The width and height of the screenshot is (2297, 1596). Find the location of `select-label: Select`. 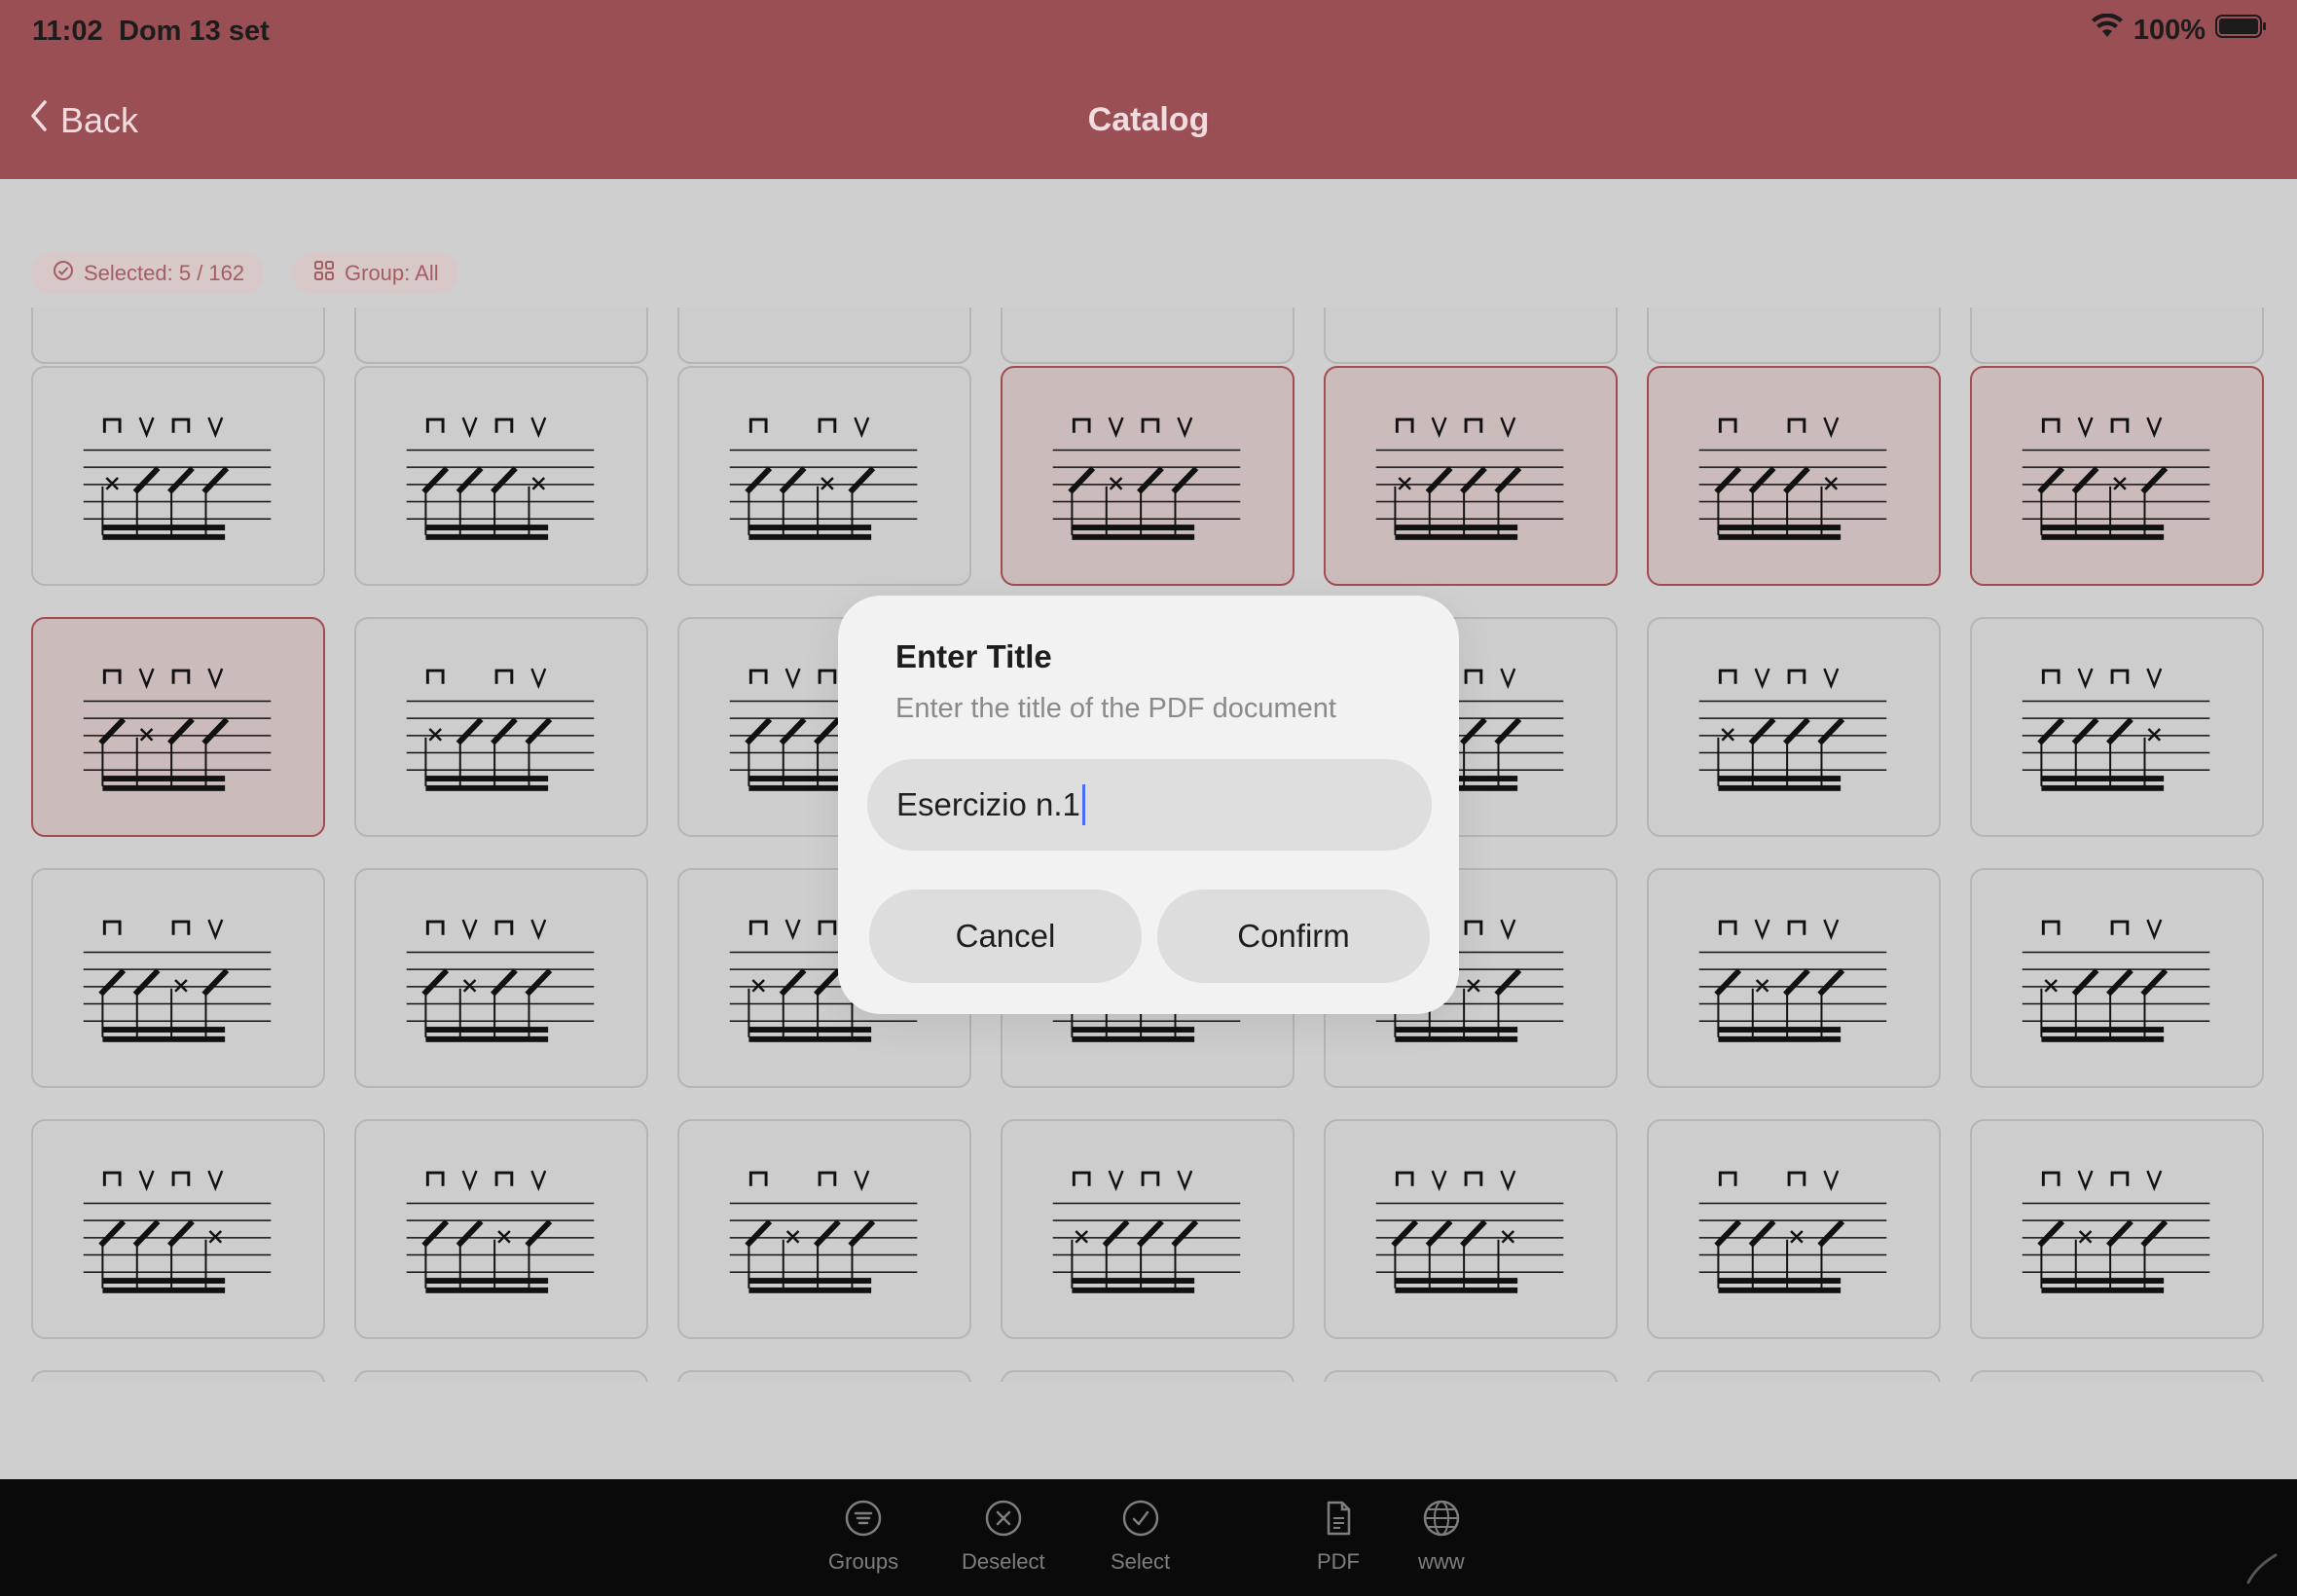

select-label: Select is located at coordinates (1141, 1561).